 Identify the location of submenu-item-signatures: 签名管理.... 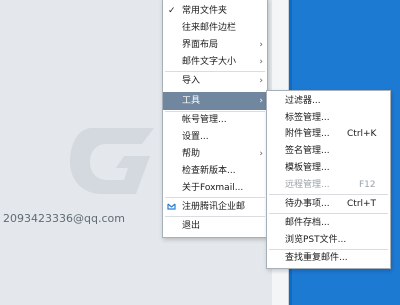
(328, 151).